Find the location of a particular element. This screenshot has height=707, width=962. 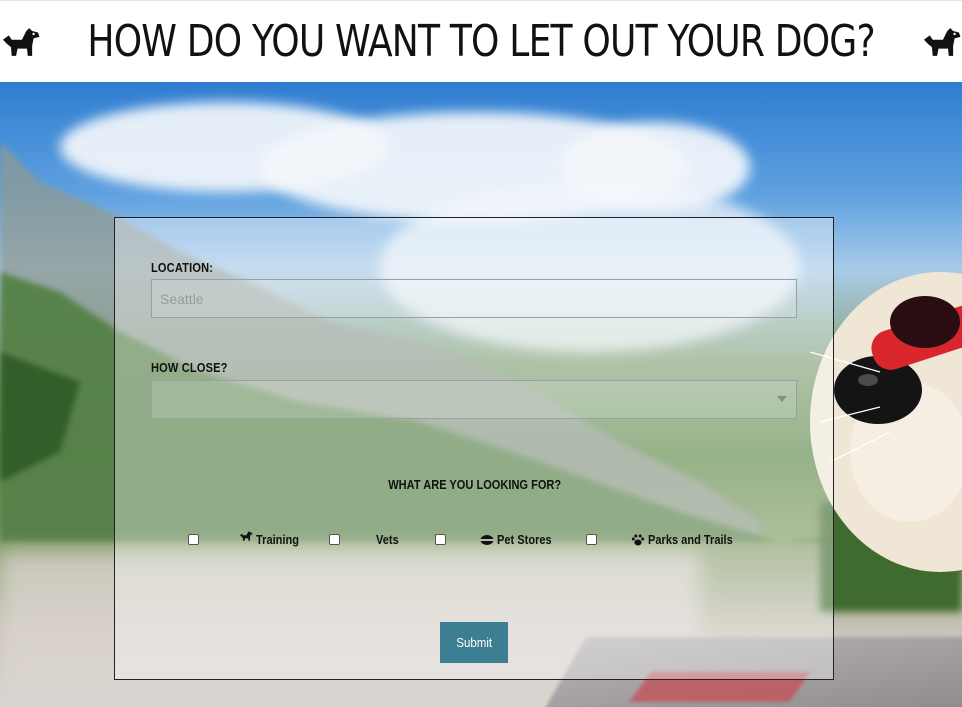

chevron-down-icon is located at coordinates (782, 399).